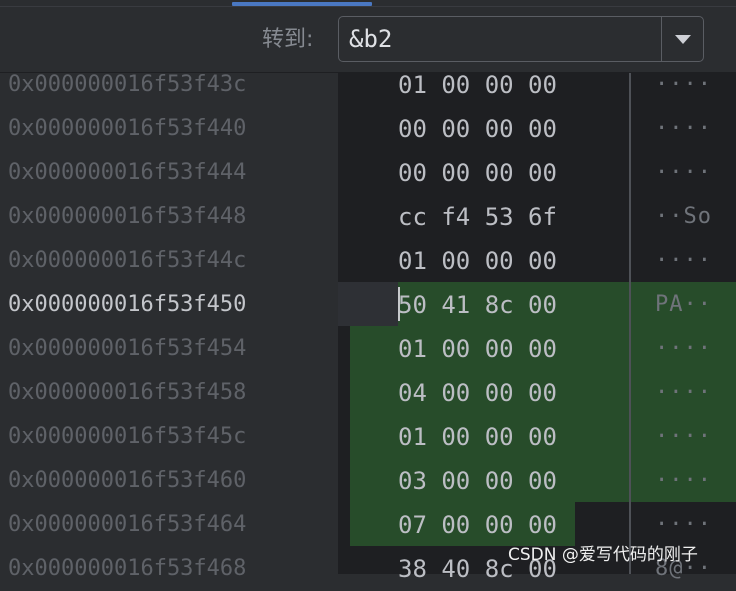 This screenshot has width=736, height=591. I want to click on text-caret, so click(399, 304).